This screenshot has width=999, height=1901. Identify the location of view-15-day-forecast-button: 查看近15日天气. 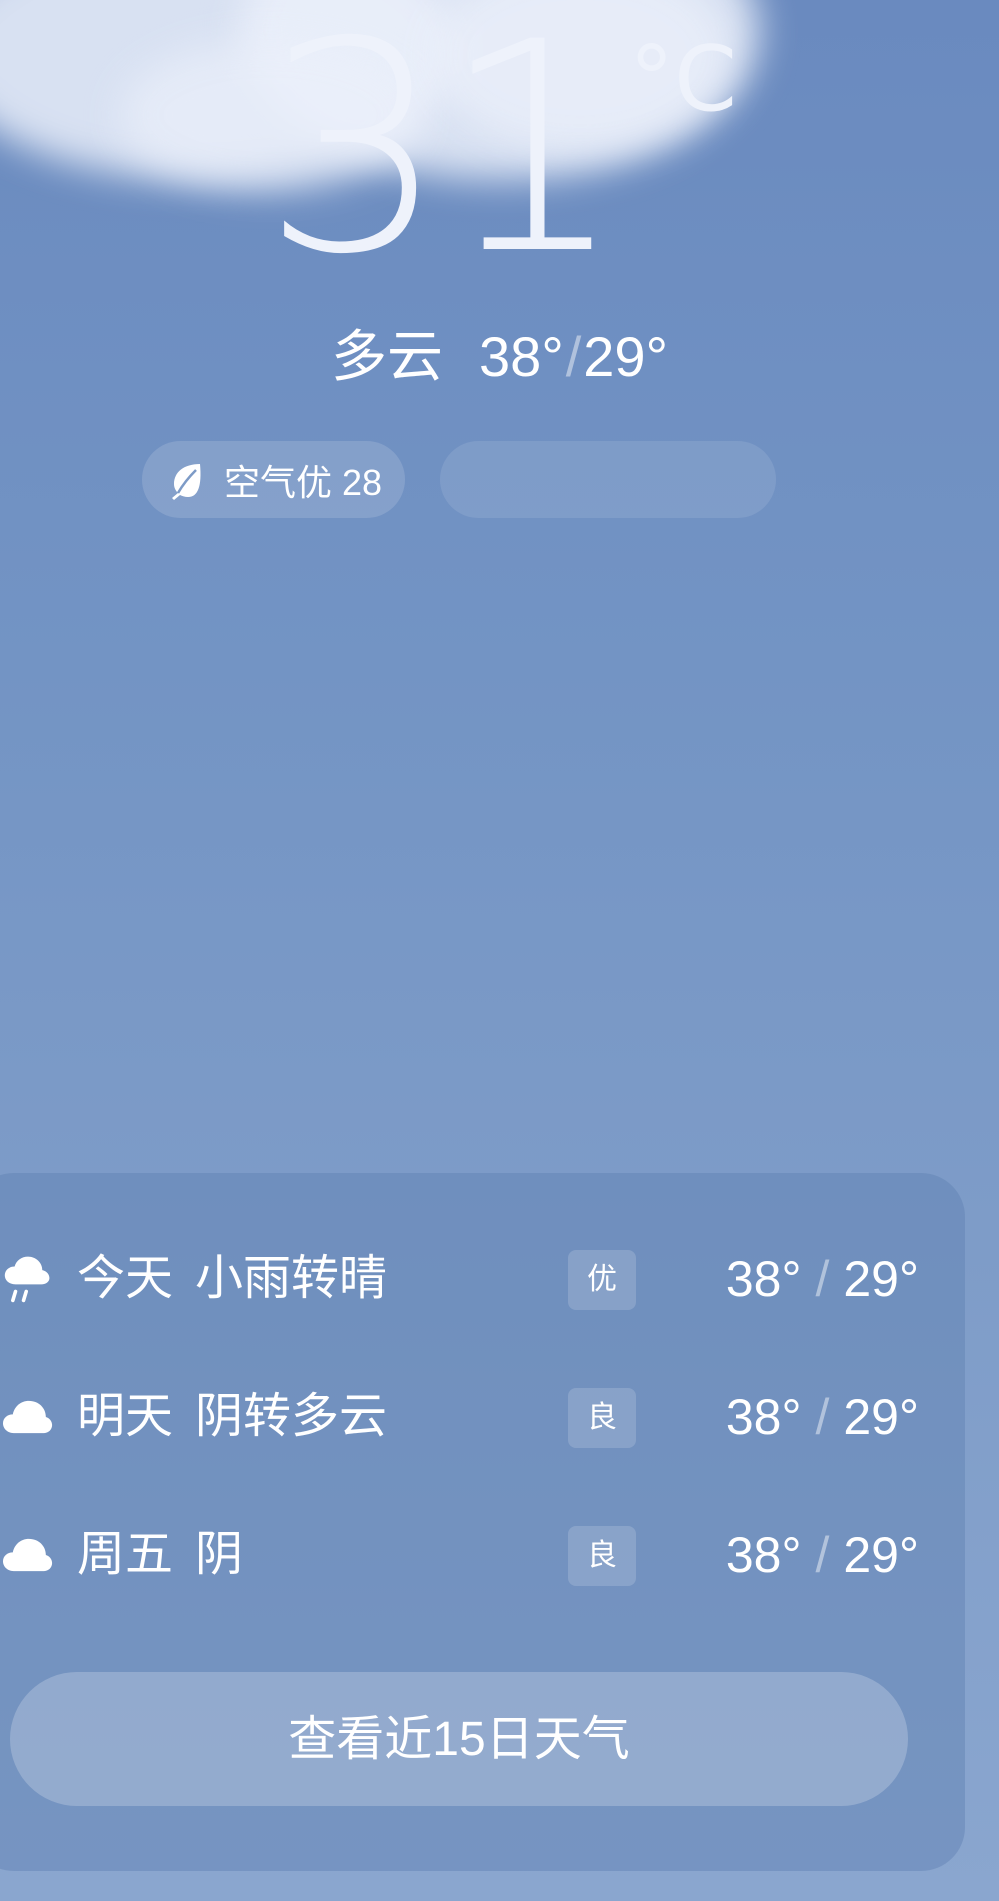
(459, 1739).